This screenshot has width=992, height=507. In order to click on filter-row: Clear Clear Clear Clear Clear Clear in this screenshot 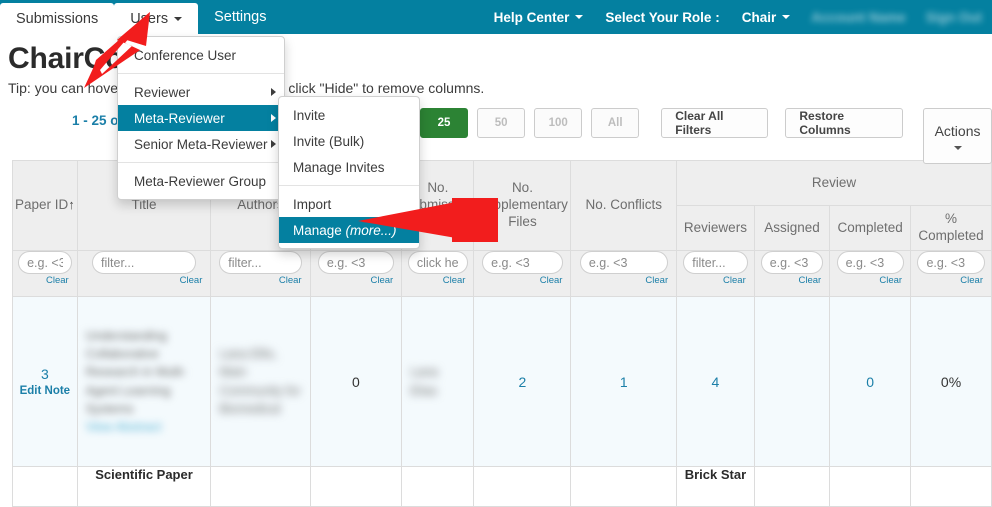, I will do `click(502, 273)`.